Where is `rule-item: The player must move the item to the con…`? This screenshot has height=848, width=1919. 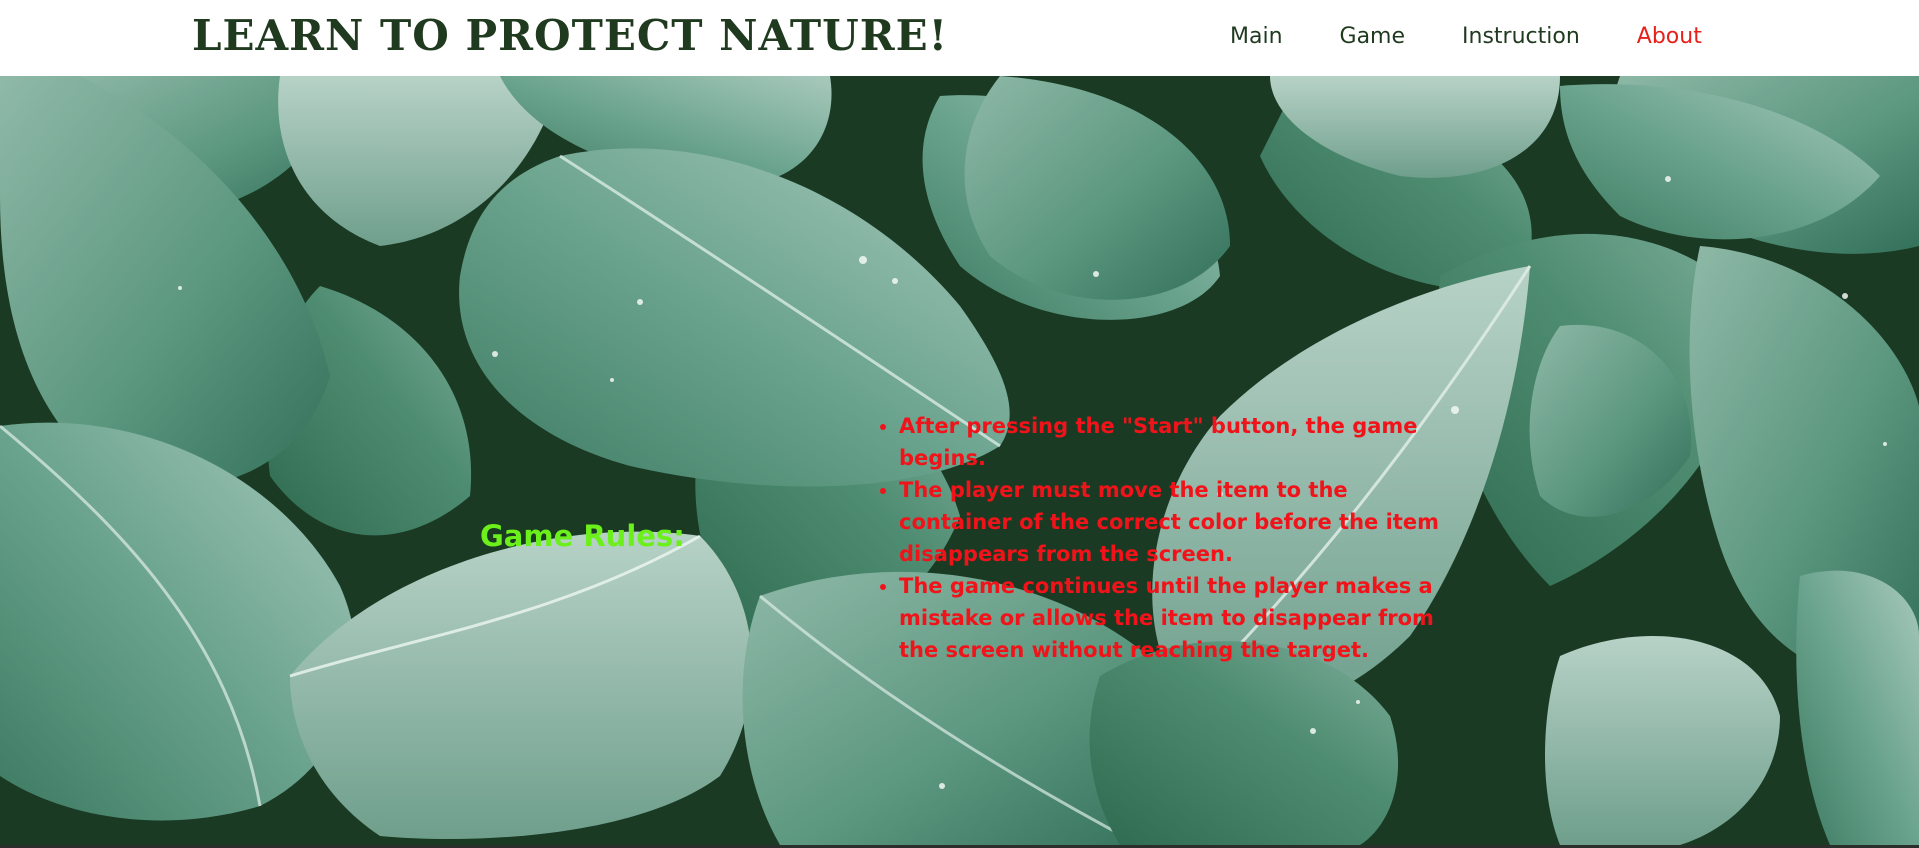
rule-item: The player must move the item to the con… is located at coordinates (1179, 522).